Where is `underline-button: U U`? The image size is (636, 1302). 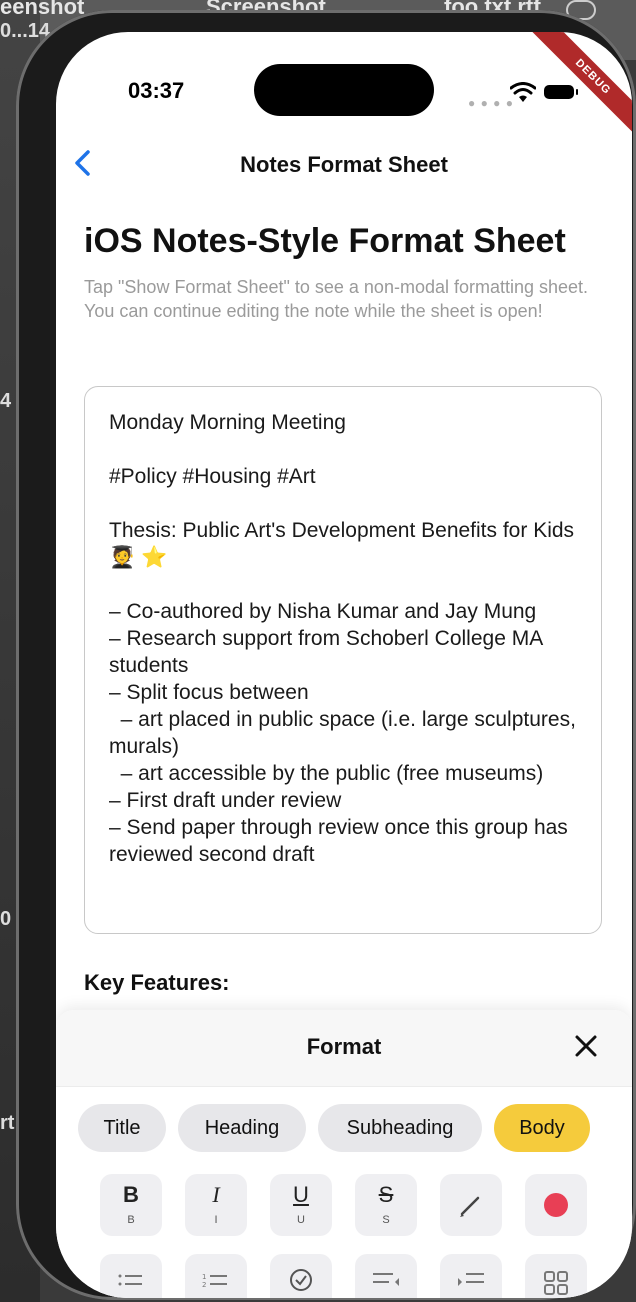 underline-button: U U is located at coordinates (301, 1205).